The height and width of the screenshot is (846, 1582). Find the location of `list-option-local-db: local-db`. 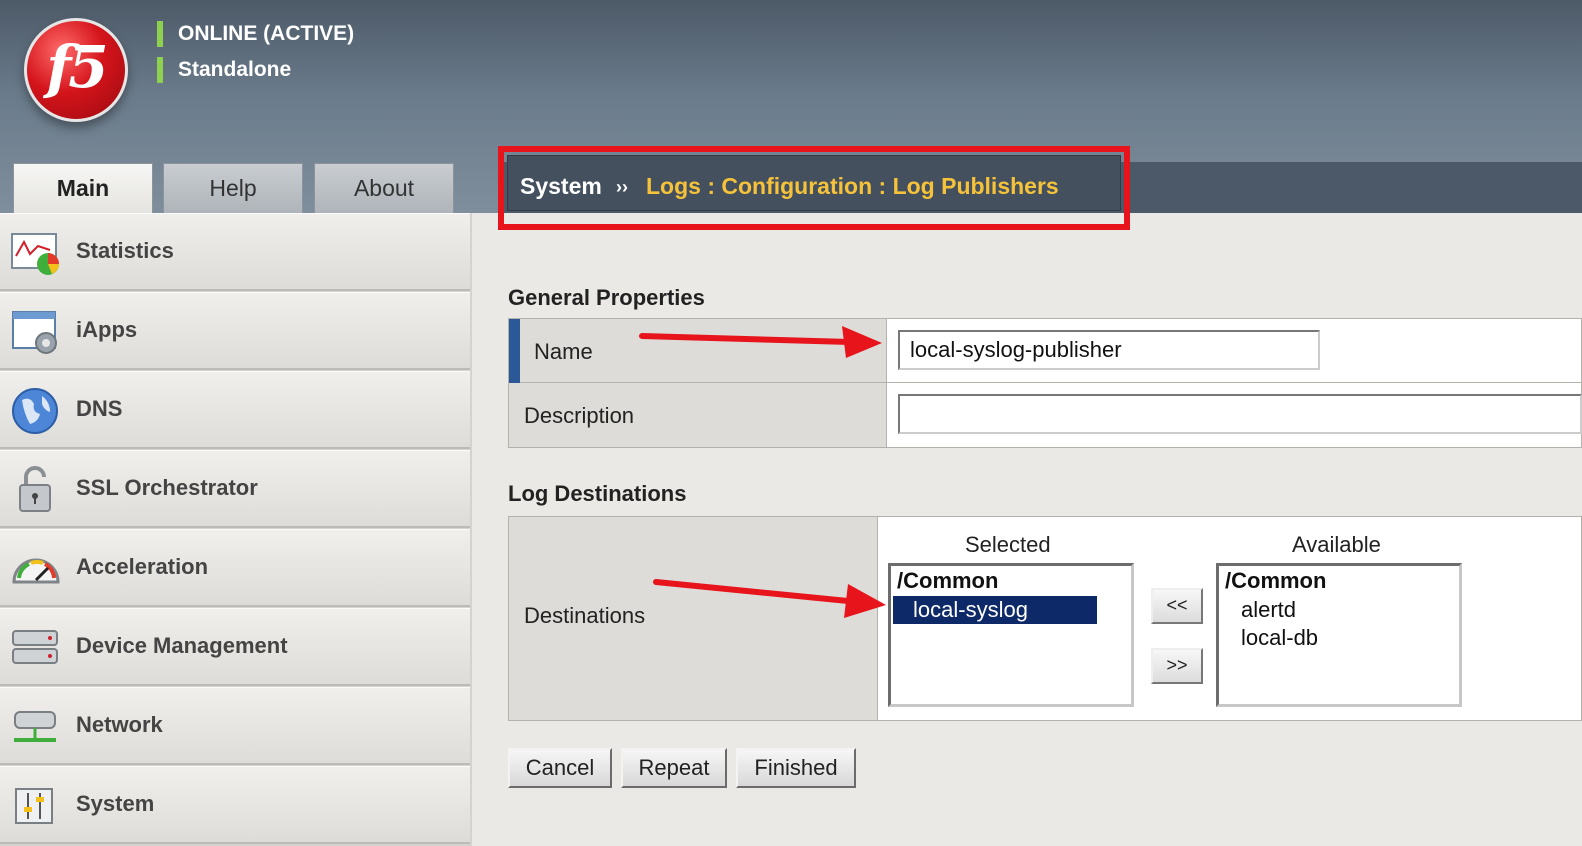

list-option-local-db: local-db is located at coordinates (1323, 638).